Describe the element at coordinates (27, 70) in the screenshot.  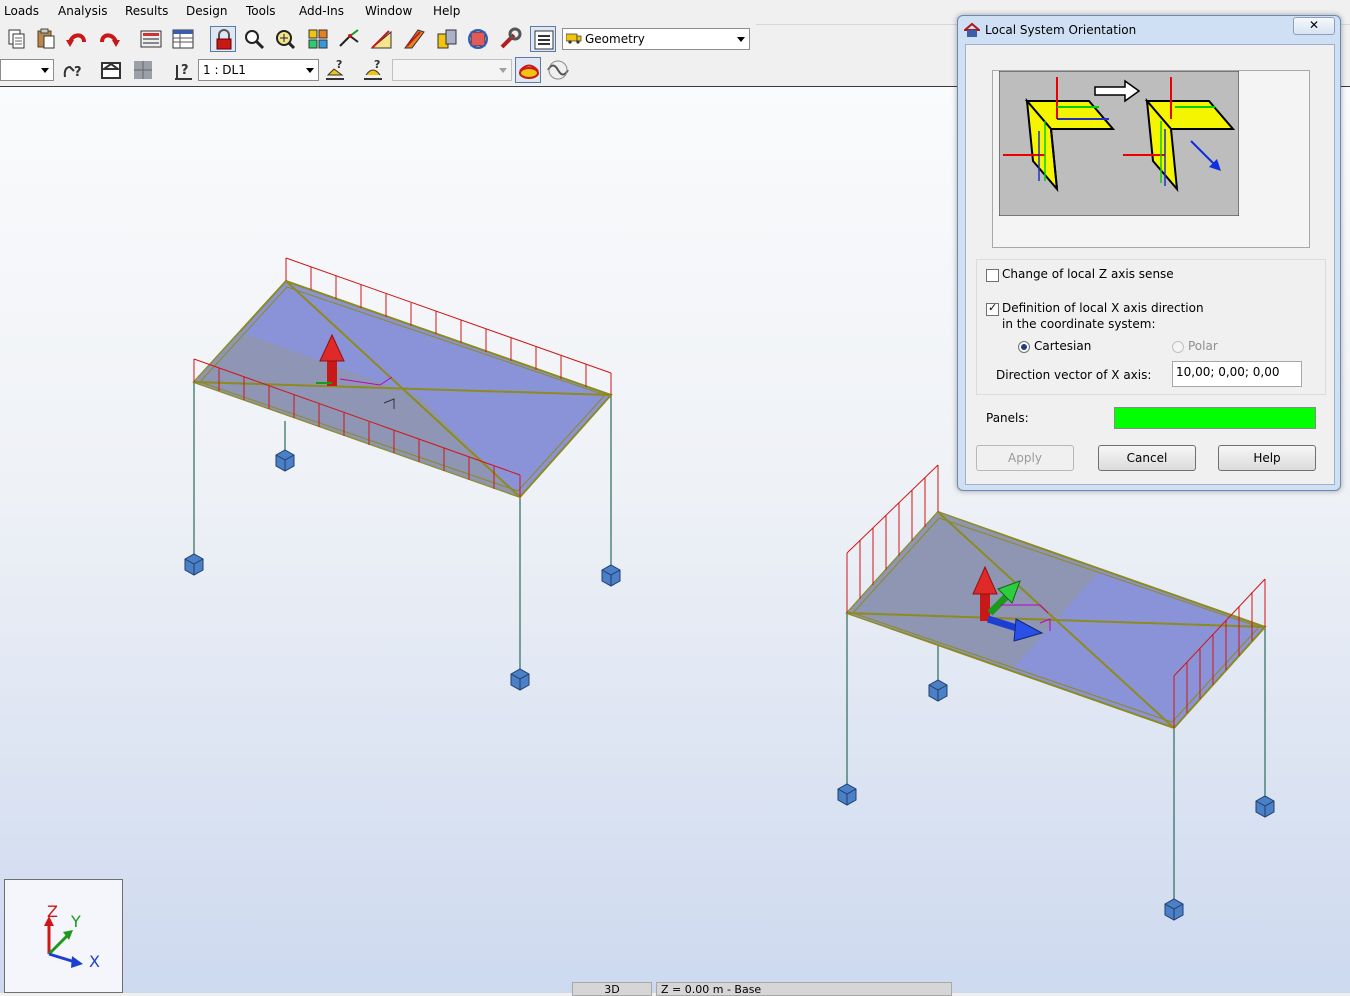
I see `blank-selector` at that location.